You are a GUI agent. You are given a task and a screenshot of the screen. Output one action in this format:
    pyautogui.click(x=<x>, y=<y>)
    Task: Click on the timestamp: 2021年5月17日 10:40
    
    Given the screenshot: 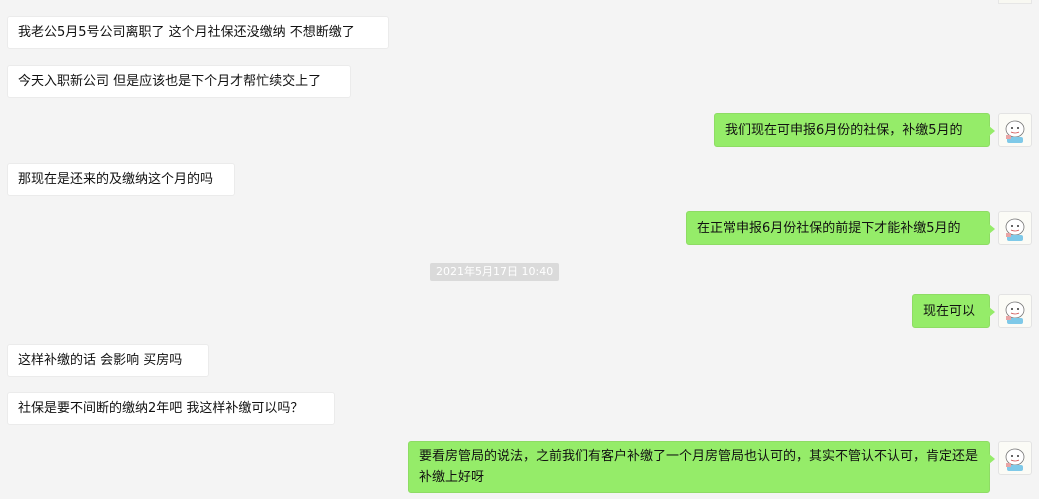 What is the action you would take?
    pyautogui.click(x=495, y=272)
    